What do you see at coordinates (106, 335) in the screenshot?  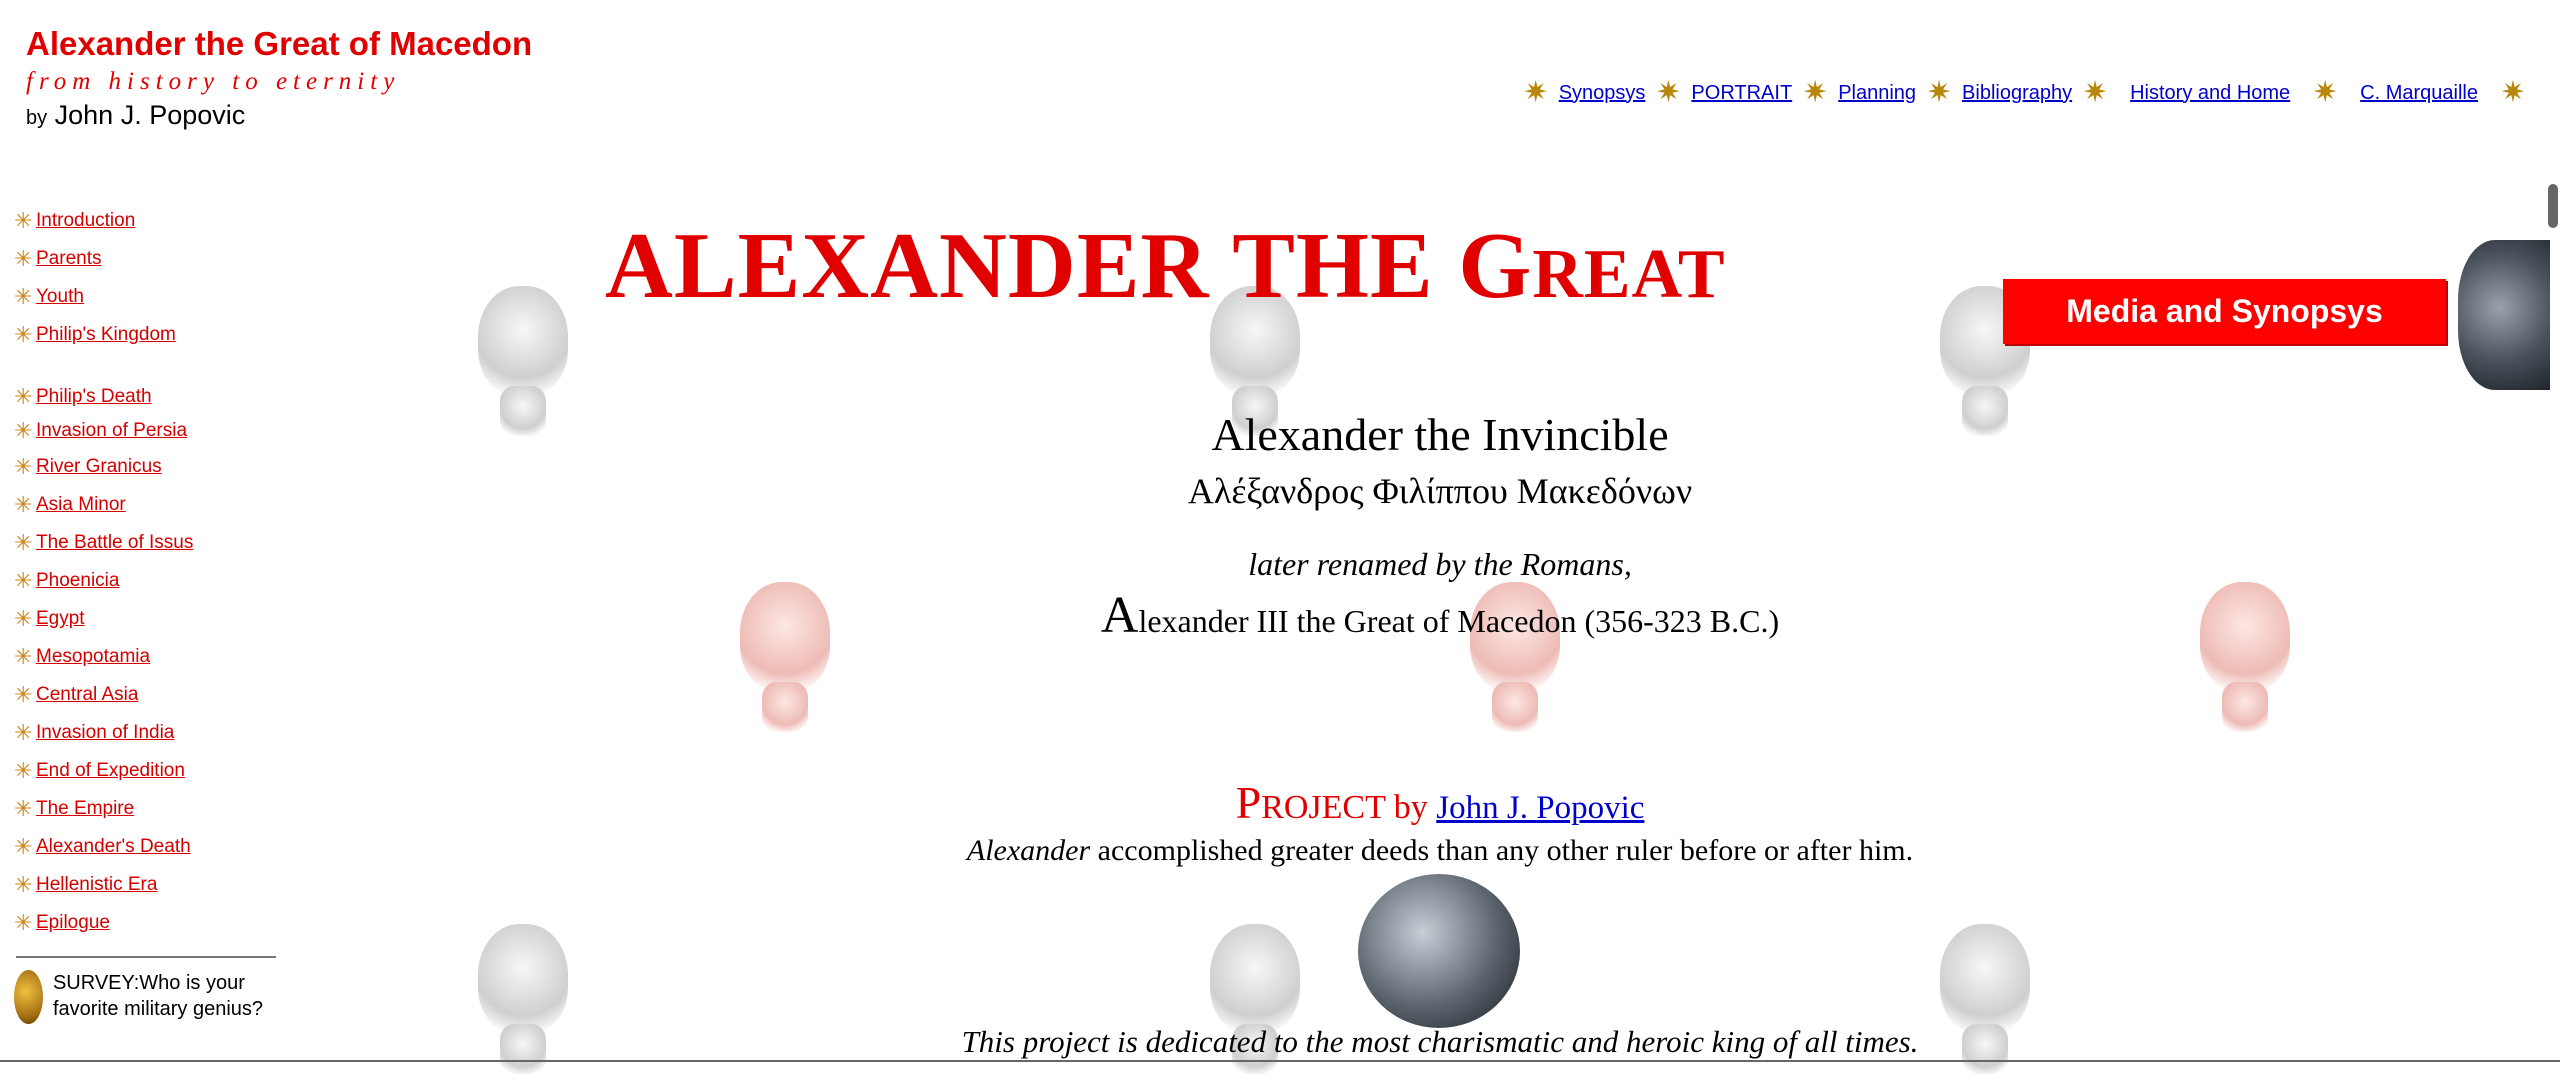 I see `sidebar-link: Philip's Kingdom` at bounding box center [106, 335].